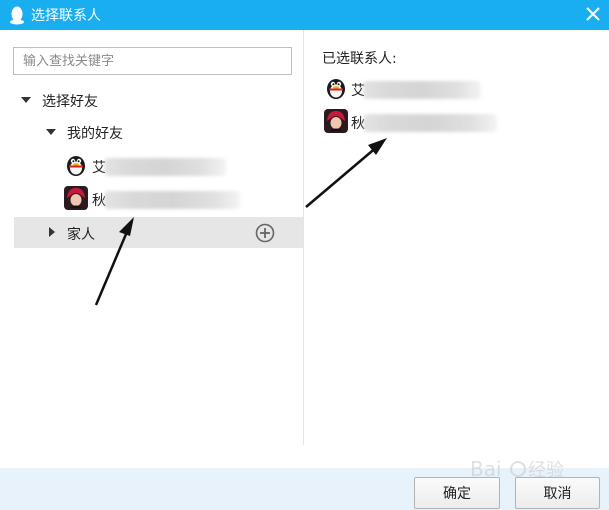 This screenshot has height=510, width=609. I want to click on contact-row: 艾, so click(151, 166).